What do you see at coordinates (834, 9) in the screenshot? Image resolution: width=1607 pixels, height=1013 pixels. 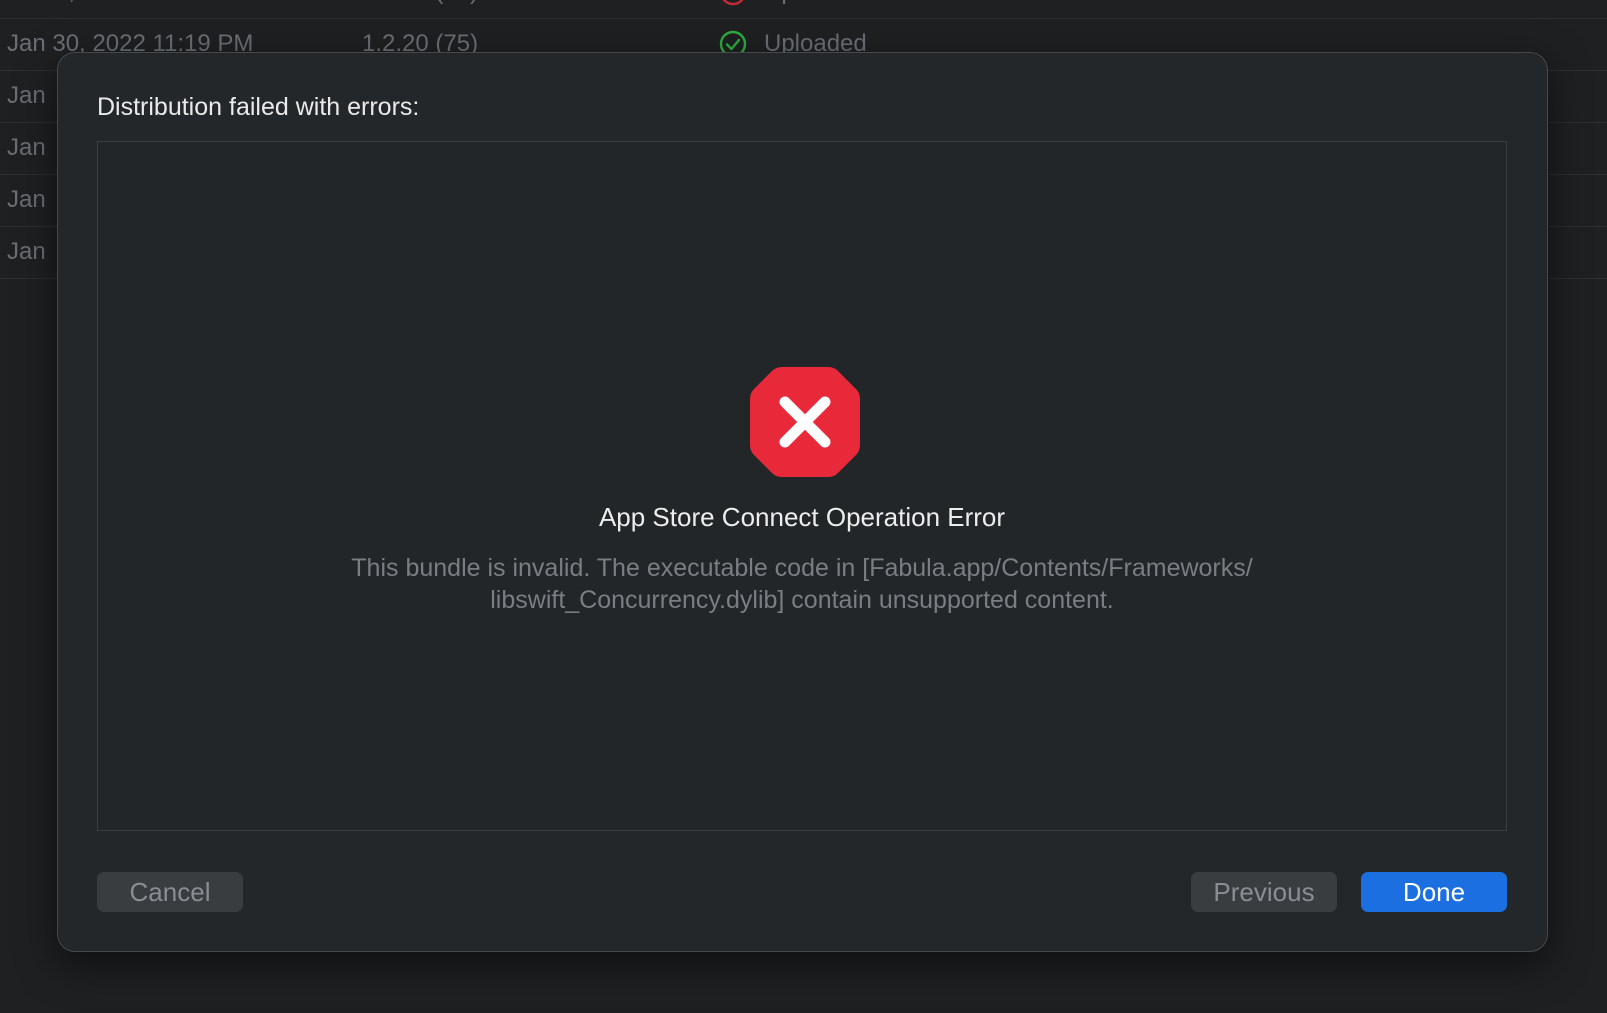 I see `row-status: Upload failed` at bounding box center [834, 9].